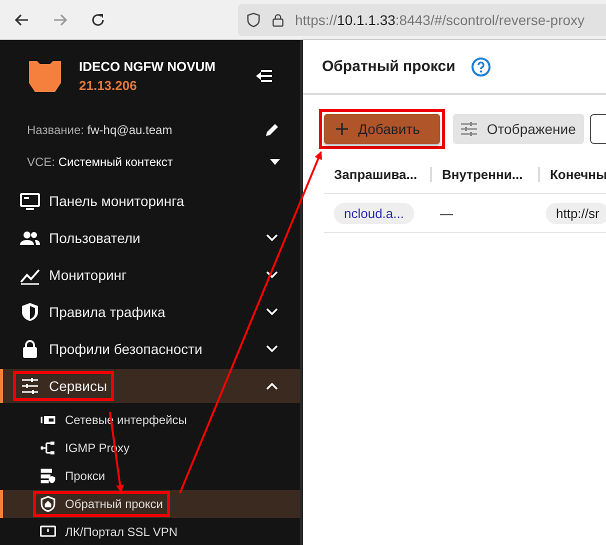 The image size is (606, 545). I want to click on submenu-item: ЛК/Портал SSL VPN, so click(150, 531).